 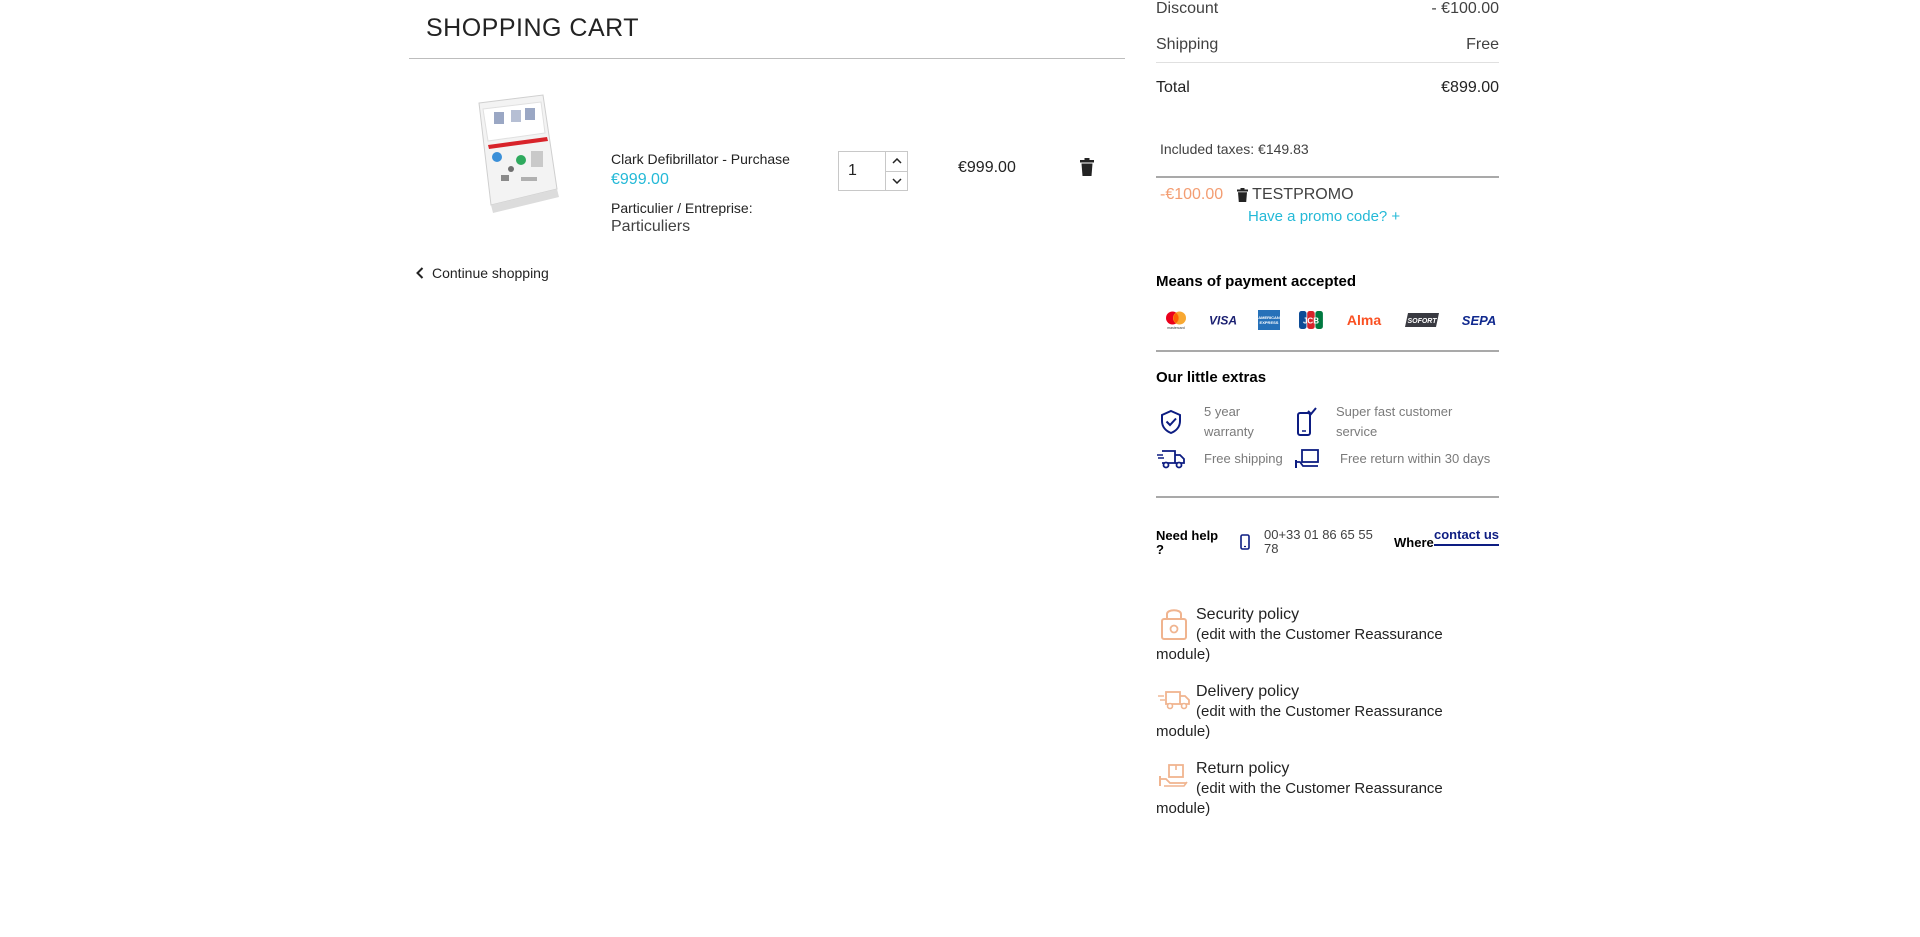 What do you see at coordinates (1308, 459) in the screenshot?
I see `return-laptop-icon` at bounding box center [1308, 459].